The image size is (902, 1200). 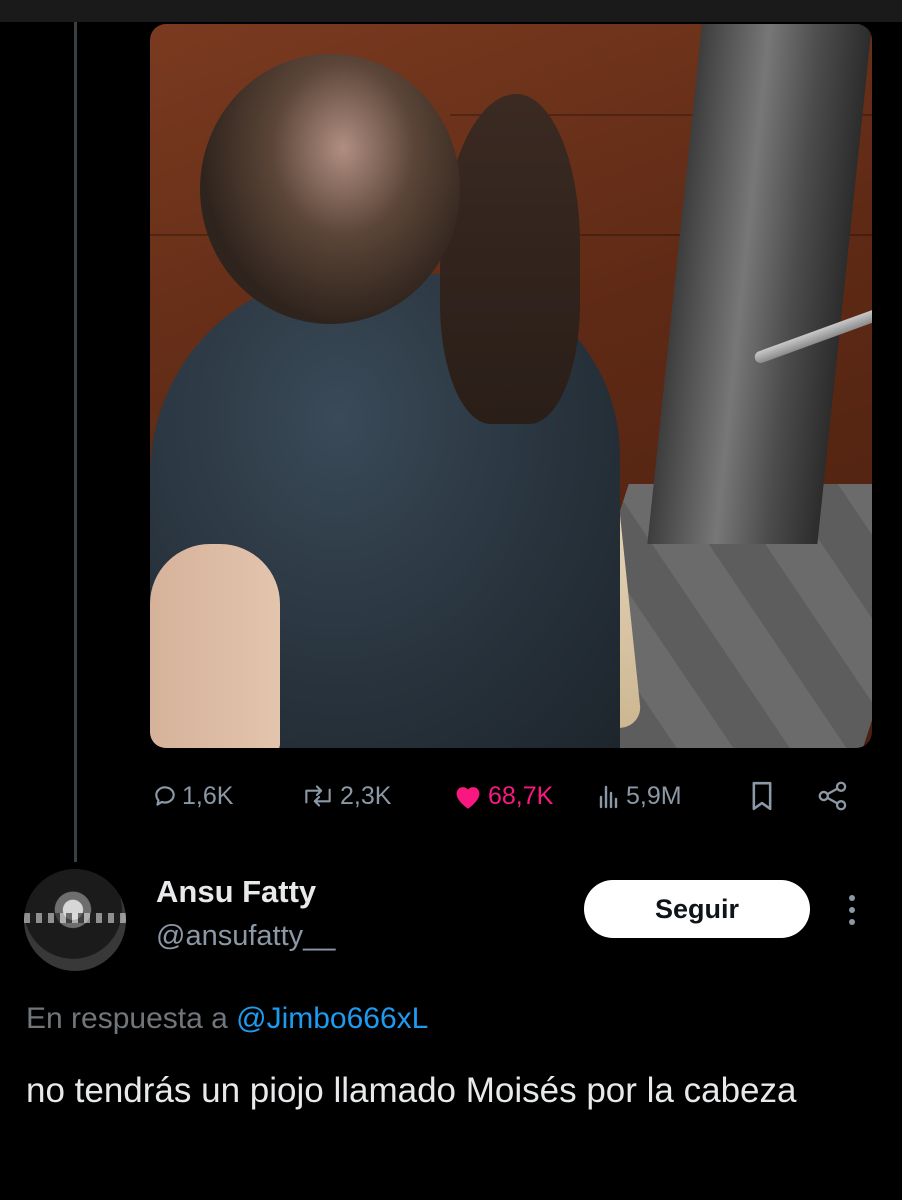 I want to click on share-button, so click(x=833, y=796).